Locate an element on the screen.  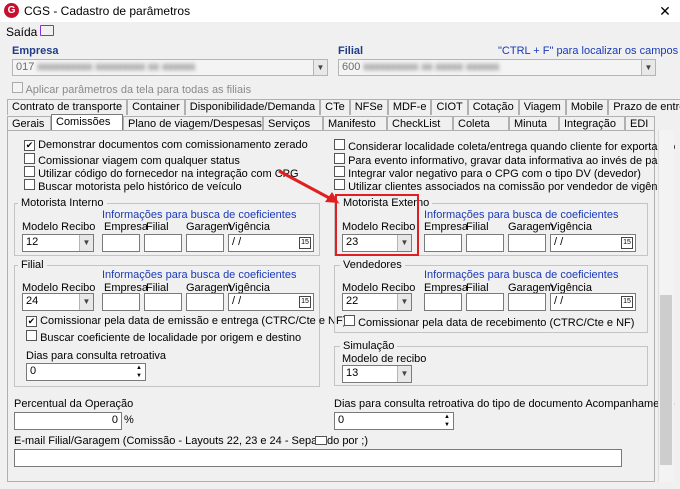
empresa-combo: 017 xxxxxxxxxx xxxxxxxxx xx xxxxxx ▼ is located at coordinates (170, 67).